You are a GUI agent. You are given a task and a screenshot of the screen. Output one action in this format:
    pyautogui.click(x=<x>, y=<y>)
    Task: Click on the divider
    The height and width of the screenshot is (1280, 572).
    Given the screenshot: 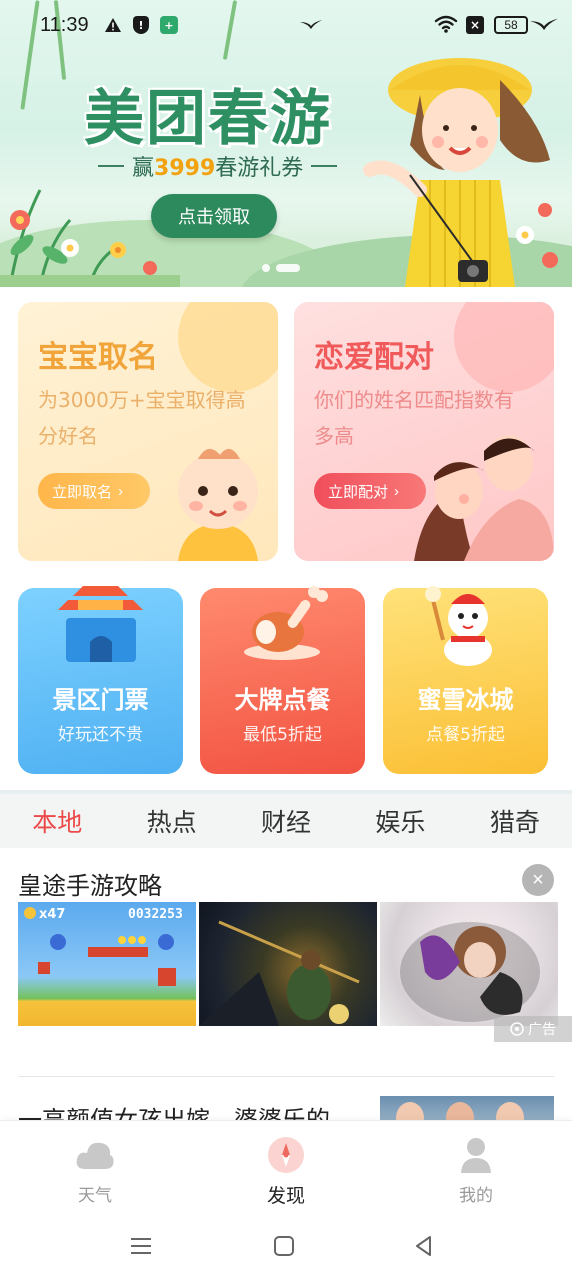 What is the action you would take?
    pyautogui.click(x=324, y=166)
    